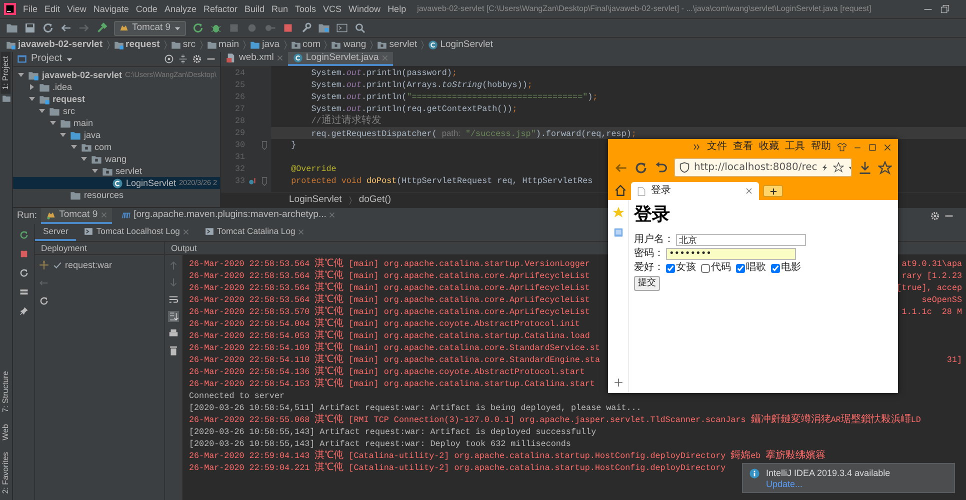  I want to click on menu-item: 查看, so click(743, 147).